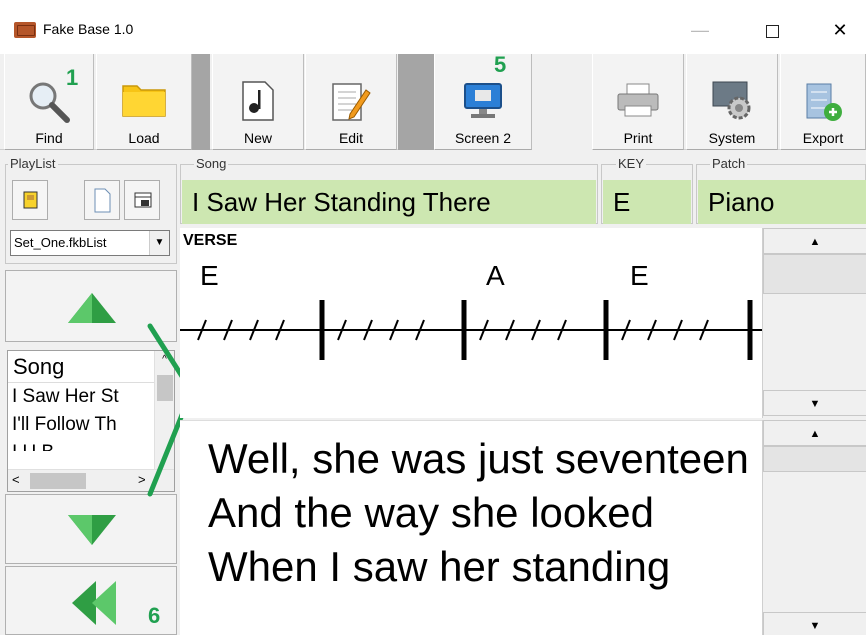 The image size is (866, 635). I want to click on annotation-6: 6, so click(154, 615).